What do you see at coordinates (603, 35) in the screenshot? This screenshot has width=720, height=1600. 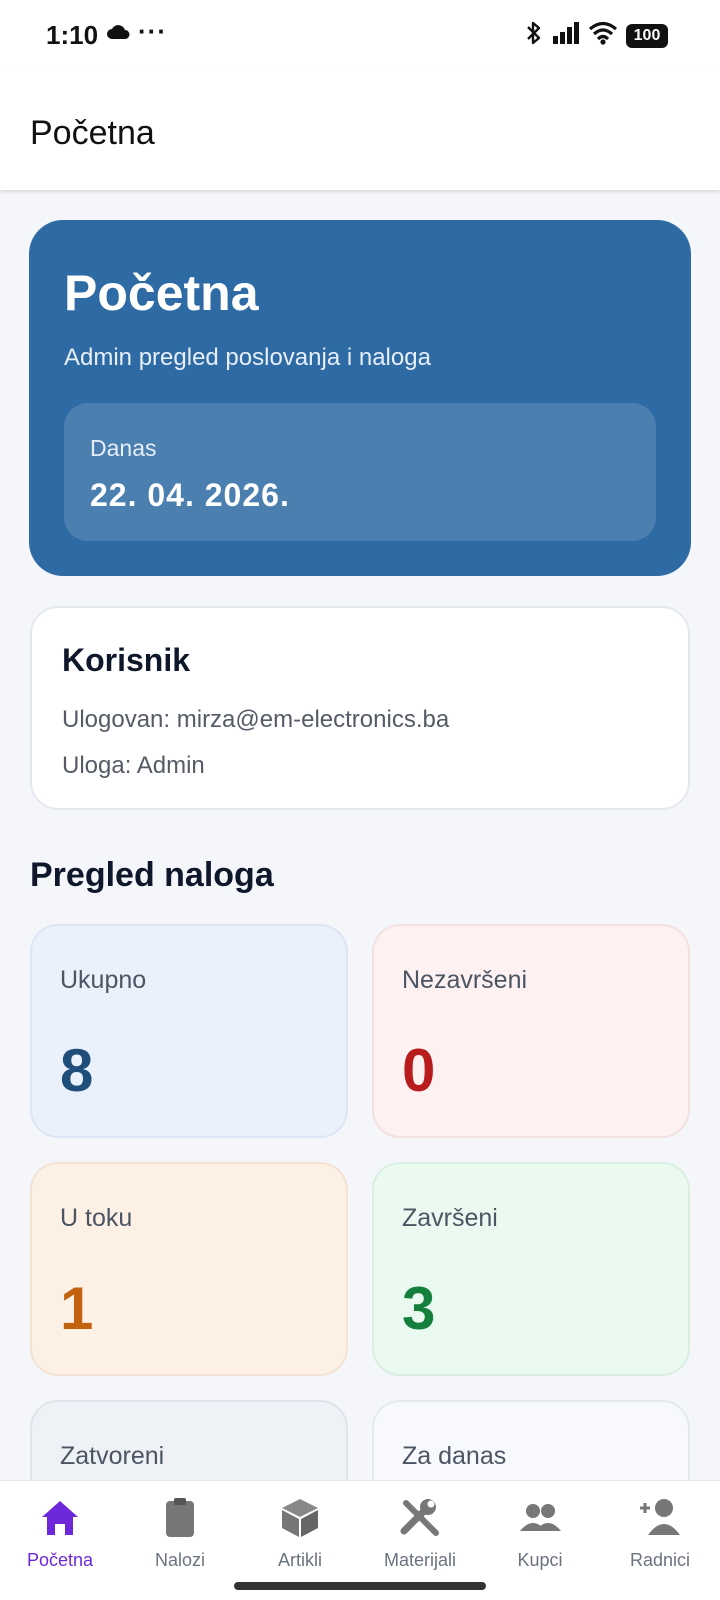 I see `wifi-icon` at bounding box center [603, 35].